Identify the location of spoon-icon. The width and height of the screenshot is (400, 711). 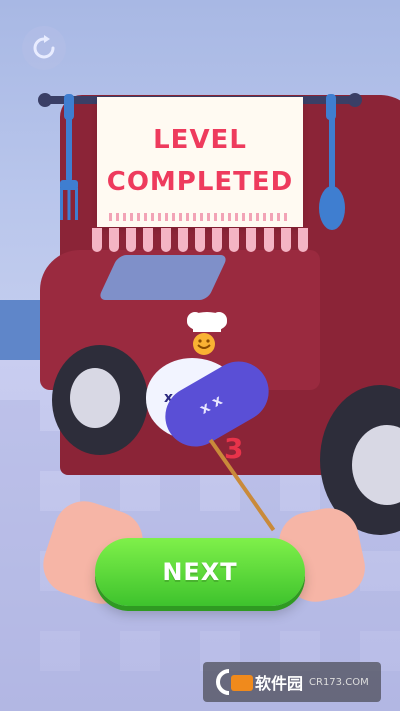
(332, 171).